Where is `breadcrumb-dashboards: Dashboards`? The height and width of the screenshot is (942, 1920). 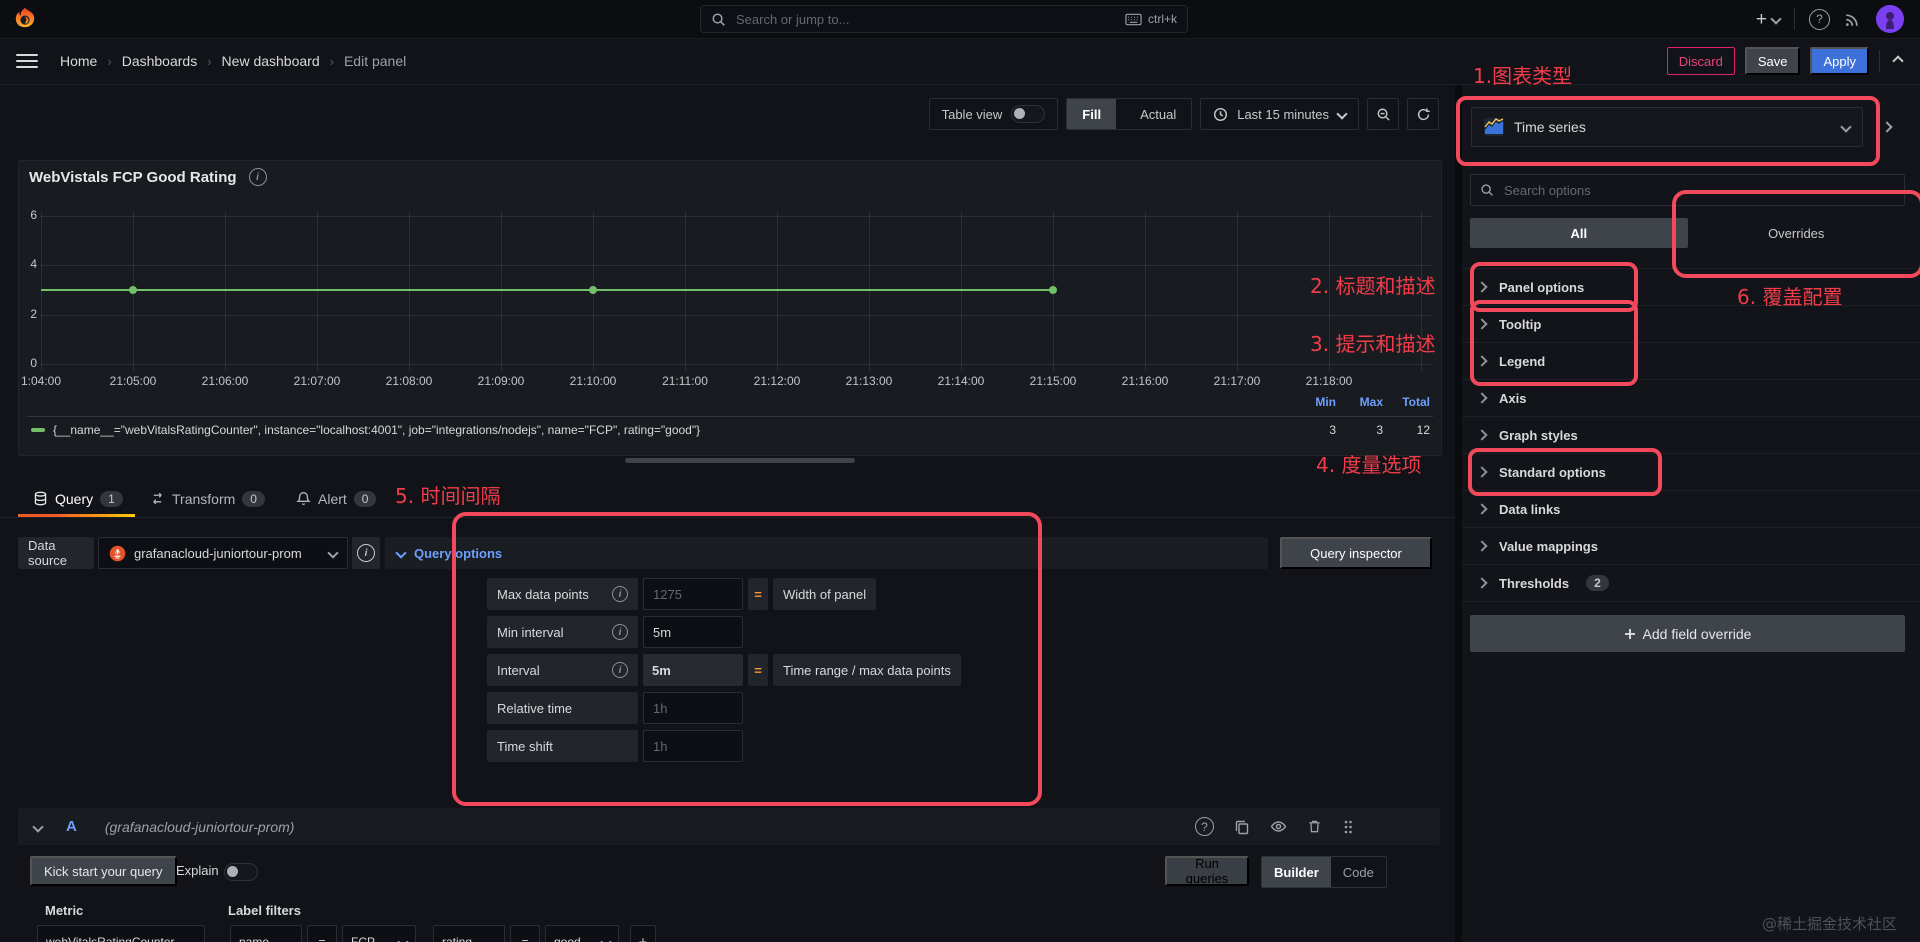 breadcrumb-dashboards: Dashboards is located at coordinates (160, 61).